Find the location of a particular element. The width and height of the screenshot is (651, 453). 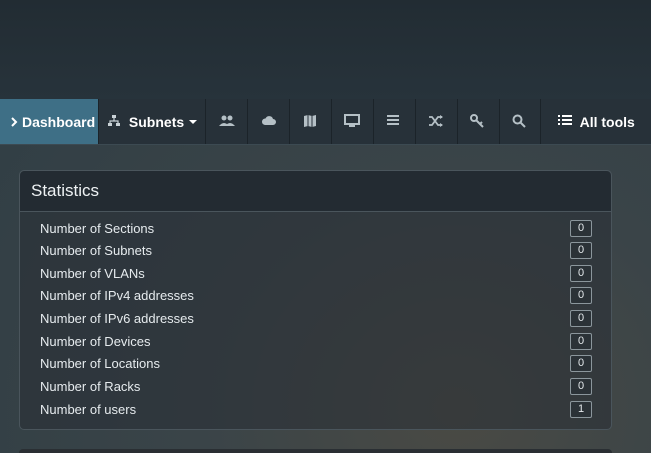

stat-label: Number of VLANs is located at coordinates (92, 273).